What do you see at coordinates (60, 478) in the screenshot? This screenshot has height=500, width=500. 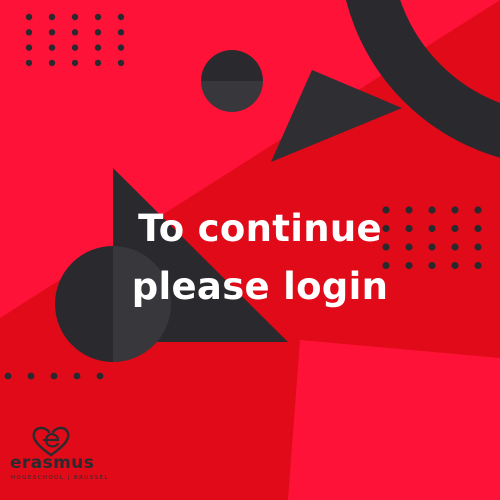 I see `logo-tagline: HOGESCHOOL | BRUSSEL` at bounding box center [60, 478].